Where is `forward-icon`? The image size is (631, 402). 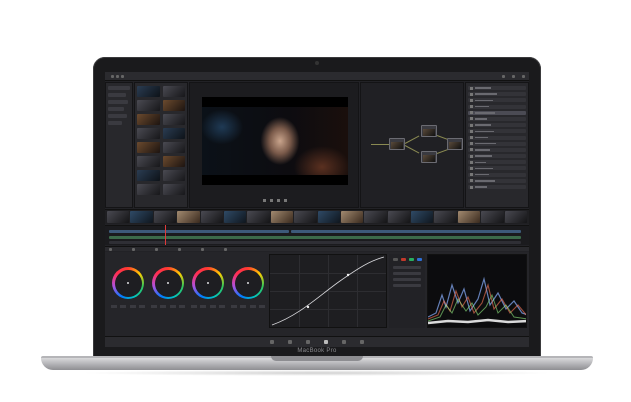
forward-icon is located at coordinates (285, 200).